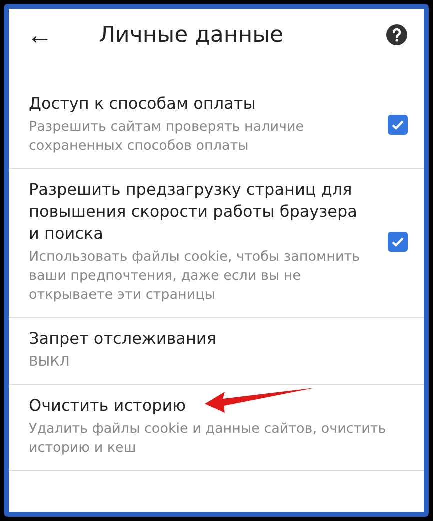 Image resolution: width=433 pixels, height=521 pixels. What do you see at coordinates (198, 104) in the screenshot?
I see `setting-title: Доступ к способам оплаты` at bounding box center [198, 104].